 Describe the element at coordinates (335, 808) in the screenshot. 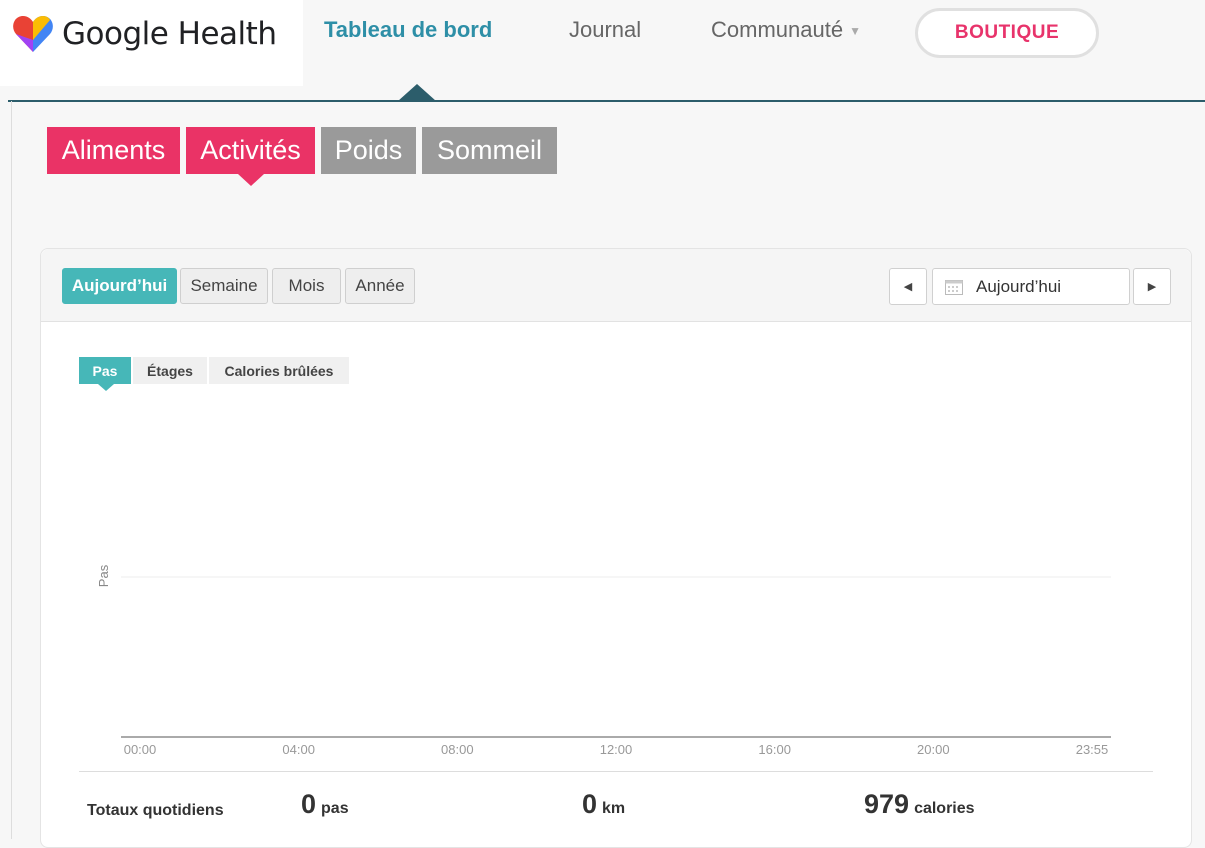

I see `total-steps-unit: pas` at that location.